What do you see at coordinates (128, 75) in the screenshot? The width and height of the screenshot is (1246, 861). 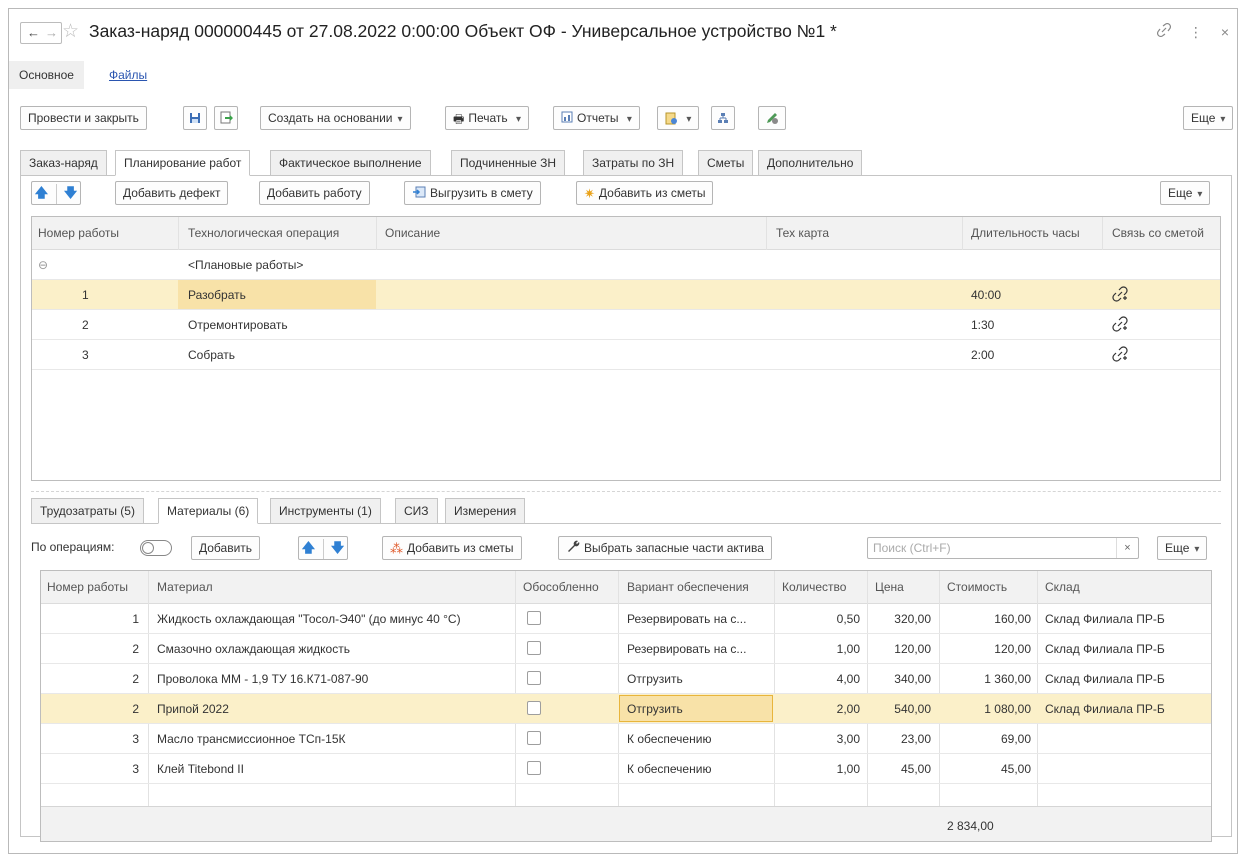 I see `section-tab-files: Файлы` at bounding box center [128, 75].